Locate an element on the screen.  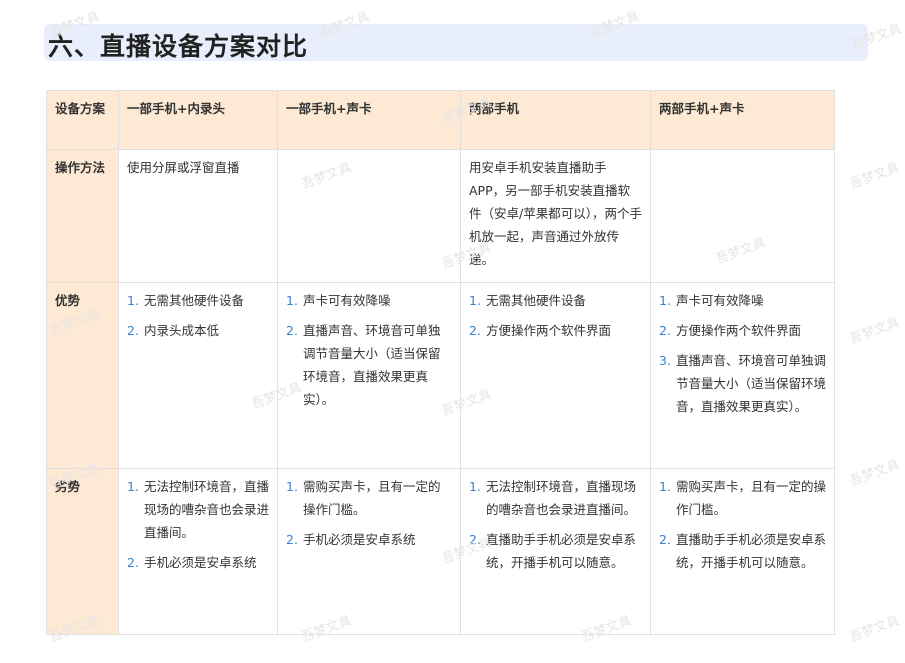
table-cell: 1. 无需其他硬件设备 2. 内录头成本低 is located at coordinates (198, 375).